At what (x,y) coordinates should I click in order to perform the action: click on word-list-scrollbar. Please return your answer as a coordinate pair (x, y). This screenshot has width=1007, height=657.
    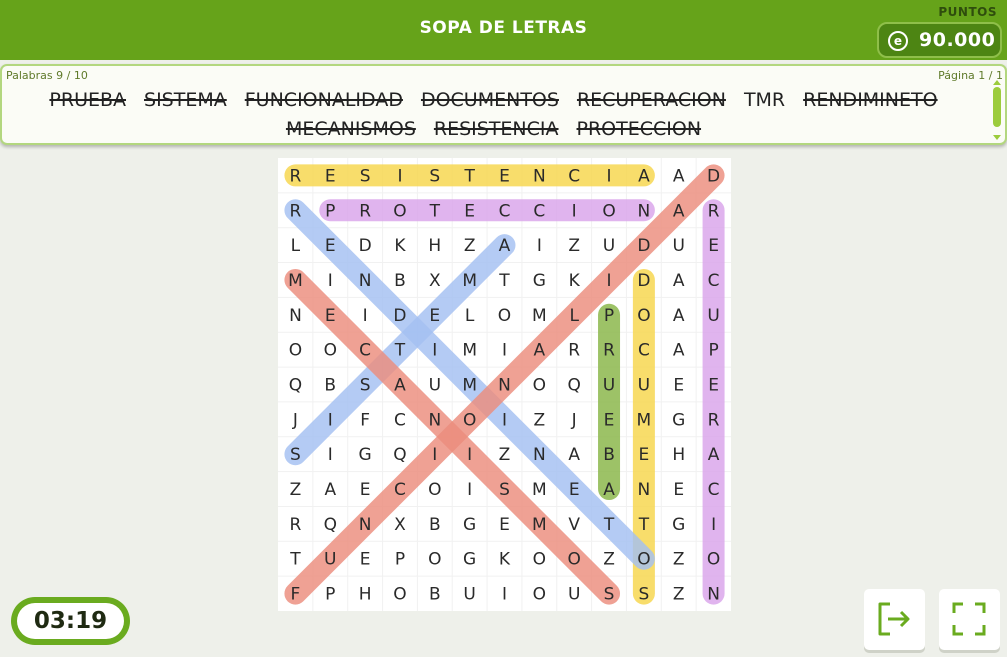
    Looking at the image, I should click on (997, 110).